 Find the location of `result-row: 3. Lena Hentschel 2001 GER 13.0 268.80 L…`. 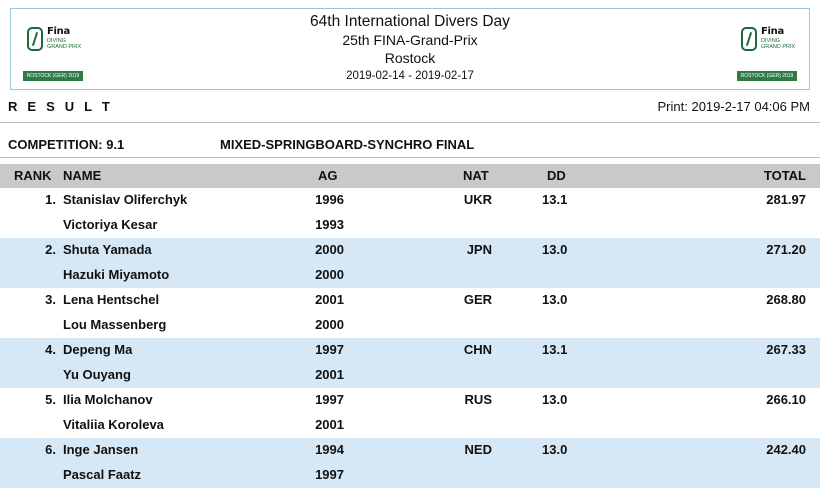

result-row: 3. Lena Hentschel 2001 GER 13.0 268.80 L… is located at coordinates (410, 313).